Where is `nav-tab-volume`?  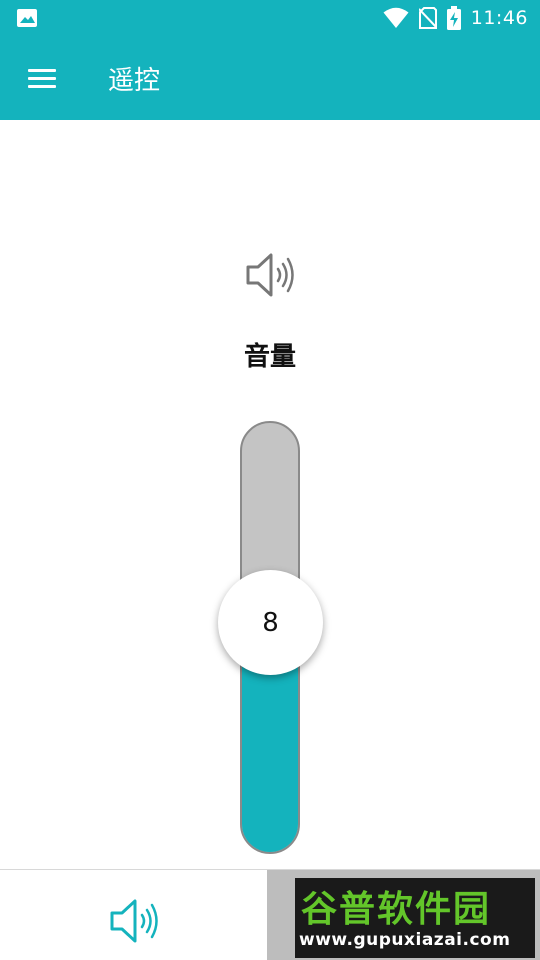 nav-tab-volume is located at coordinates (133, 915).